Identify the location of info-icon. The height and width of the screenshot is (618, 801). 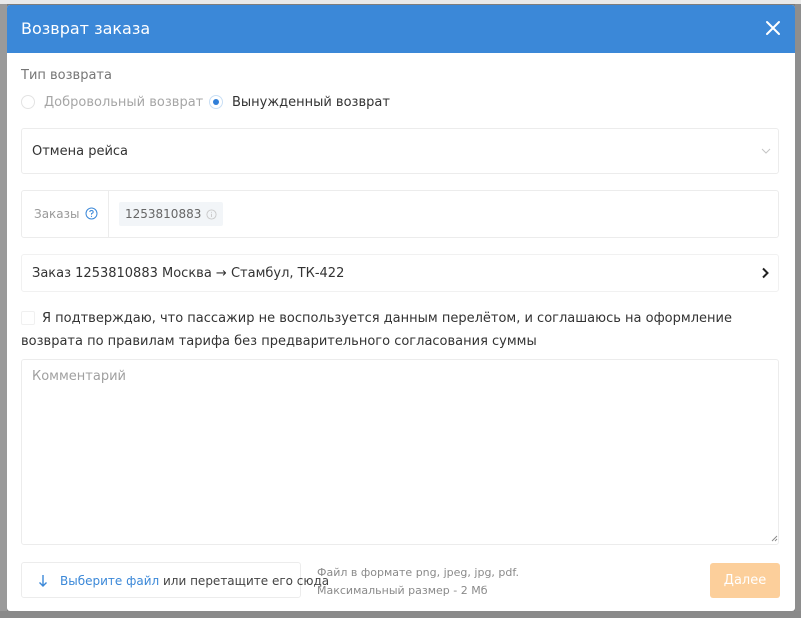
(211, 214).